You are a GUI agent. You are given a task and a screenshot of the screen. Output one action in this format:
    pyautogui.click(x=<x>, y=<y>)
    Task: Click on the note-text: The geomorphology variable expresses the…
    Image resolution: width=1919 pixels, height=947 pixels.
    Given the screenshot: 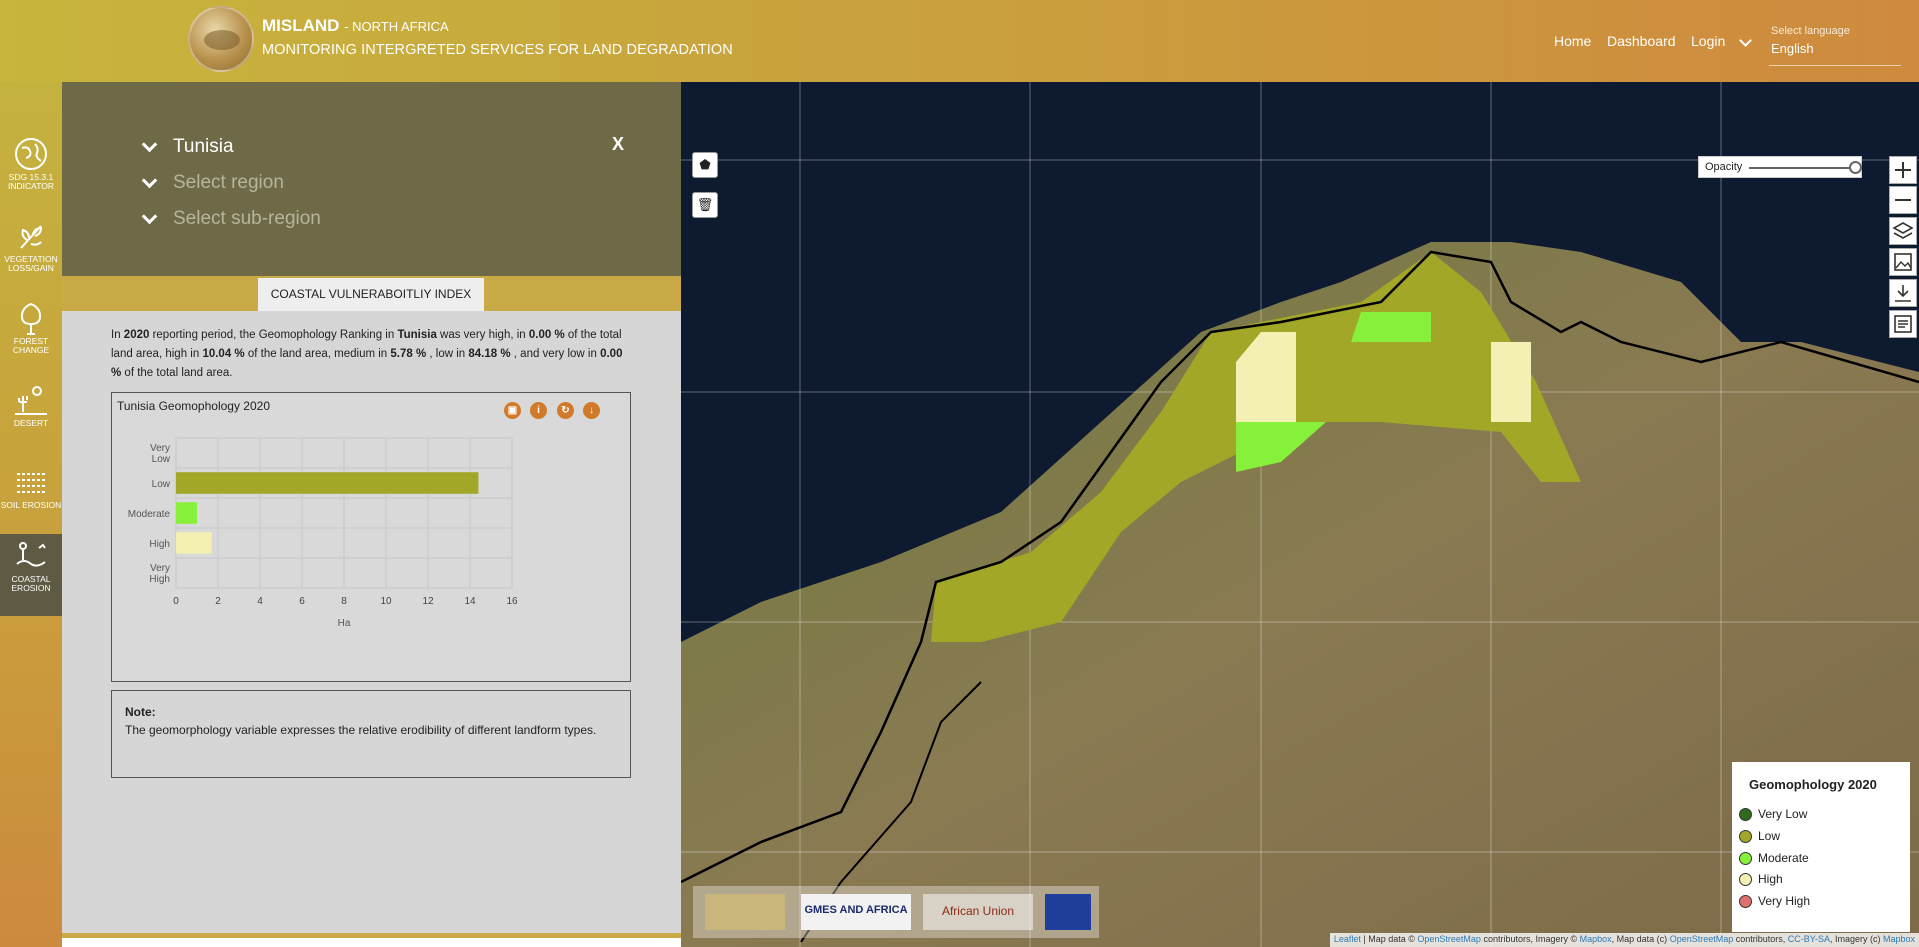 What is the action you would take?
    pyautogui.click(x=361, y=730)
    